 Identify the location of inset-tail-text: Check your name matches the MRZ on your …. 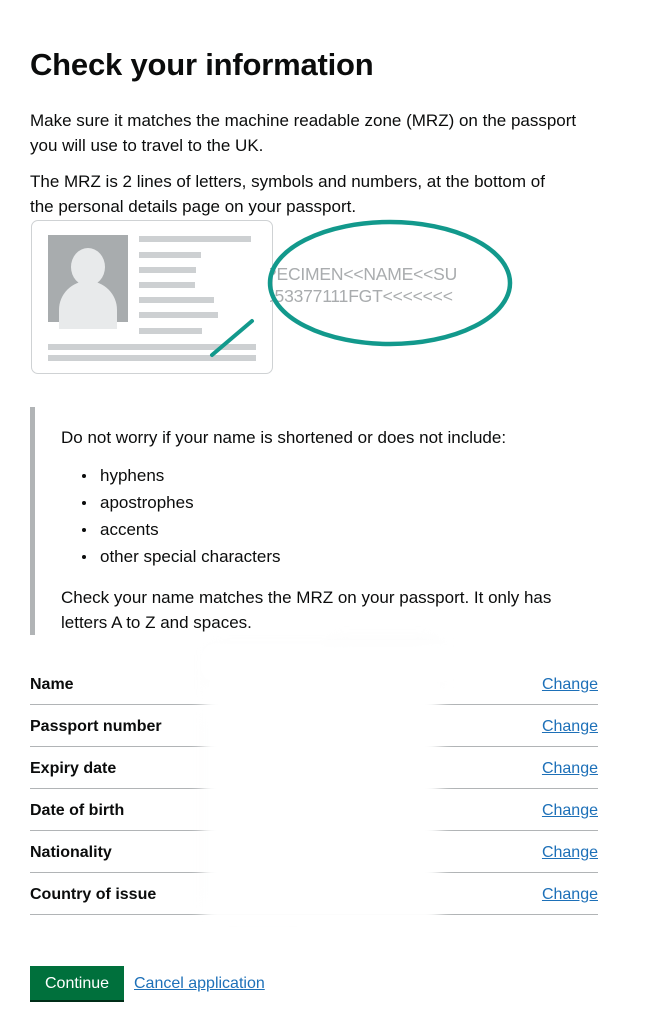
(306, 610).